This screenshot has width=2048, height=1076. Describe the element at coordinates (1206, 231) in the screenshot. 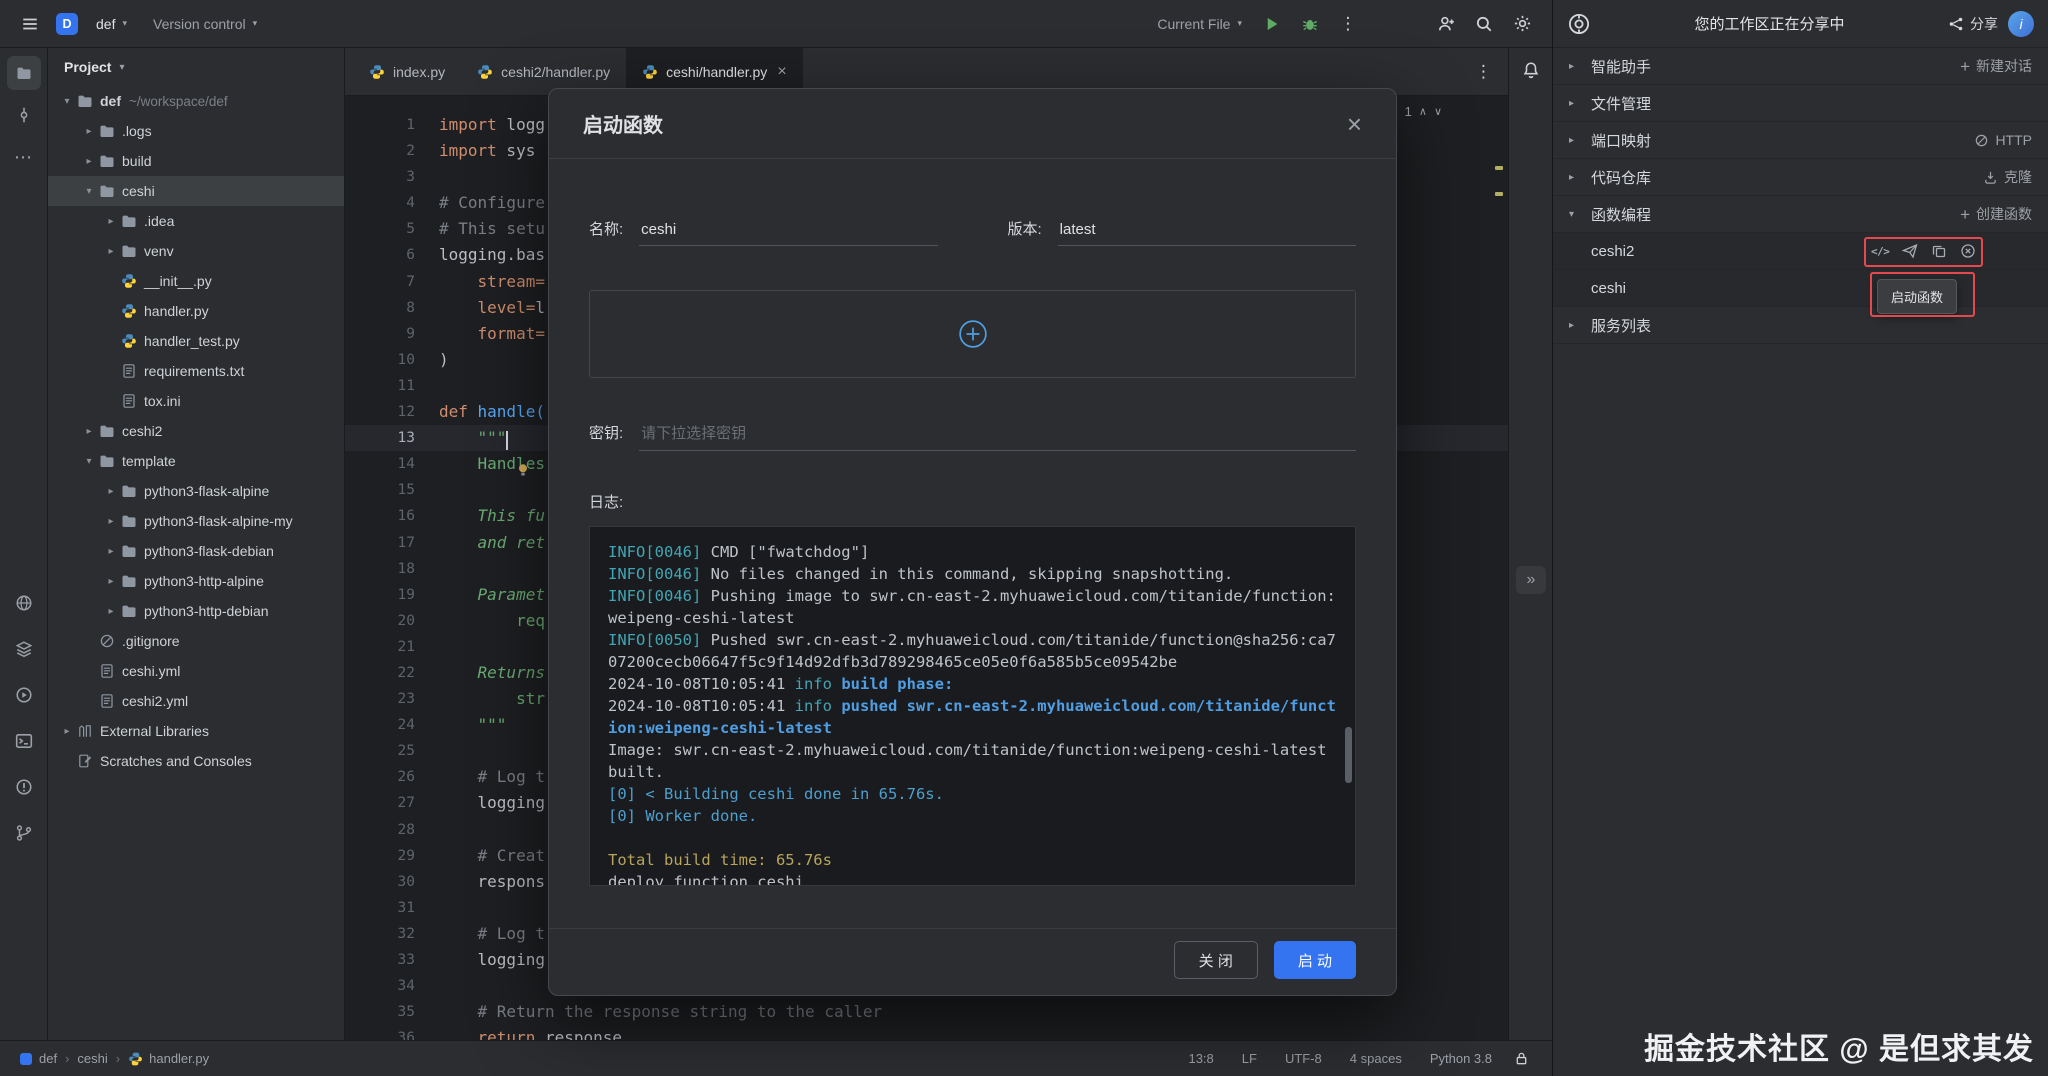

I see `version-input: latest` at that location.